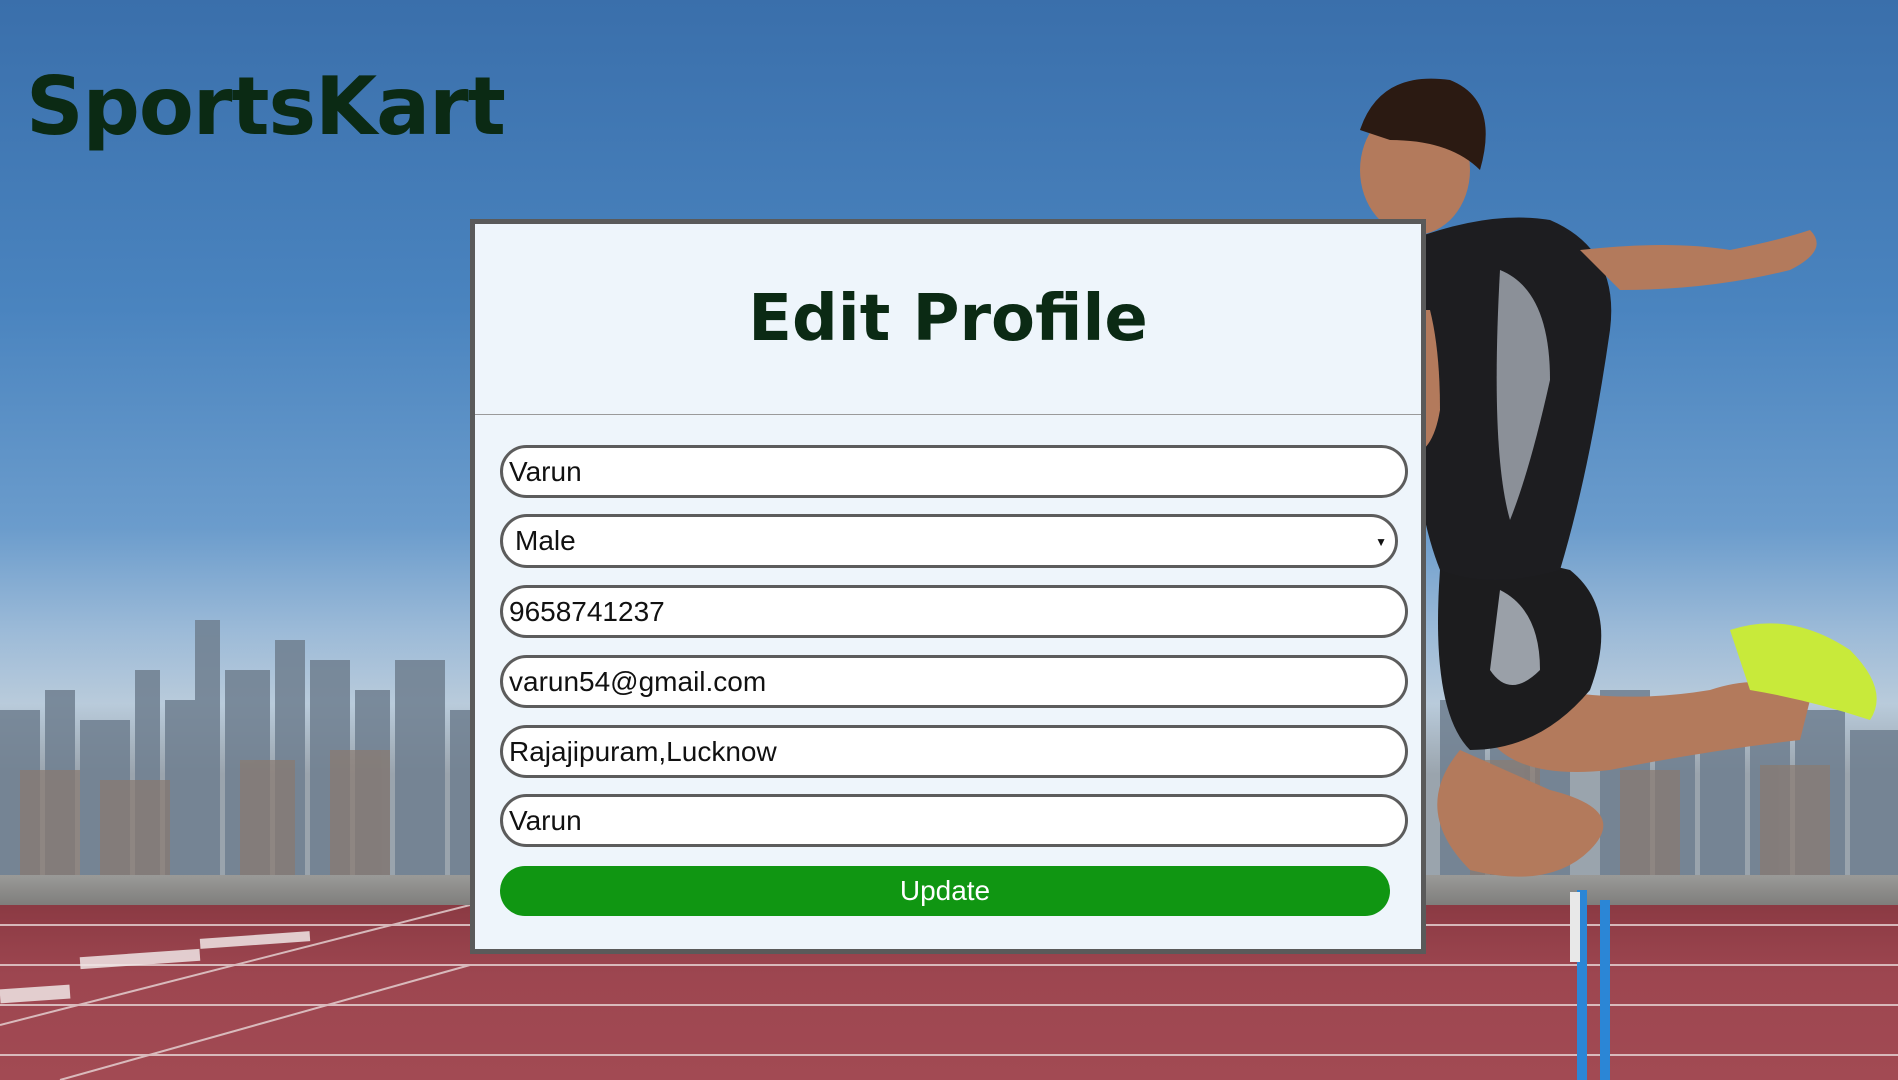 Image resolution: width=1898 pixels, height=1080 pixels. Describe the element at coordinates (954, 471) in the screenshot. I see `name-input` at that location.